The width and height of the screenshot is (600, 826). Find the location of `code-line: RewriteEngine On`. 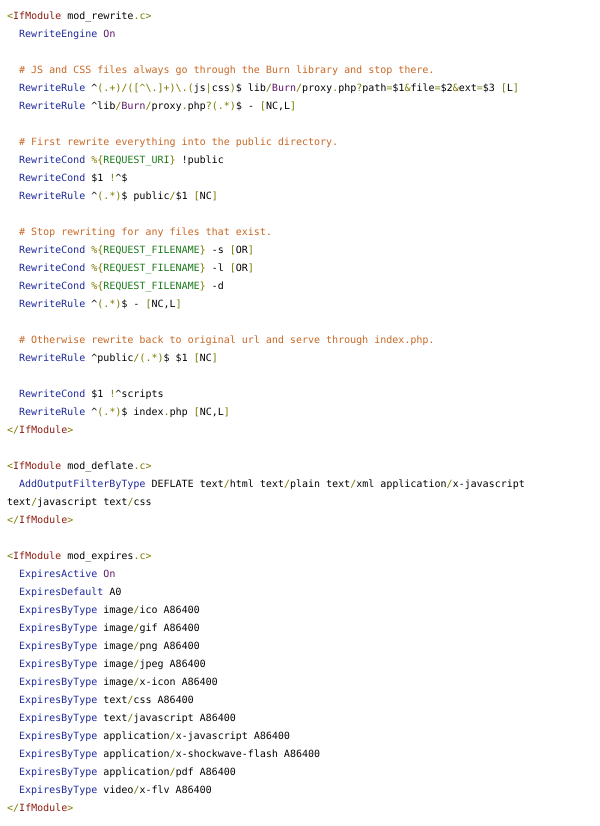

code-line: RewriteEngine On is located at coordinates (67, 35).